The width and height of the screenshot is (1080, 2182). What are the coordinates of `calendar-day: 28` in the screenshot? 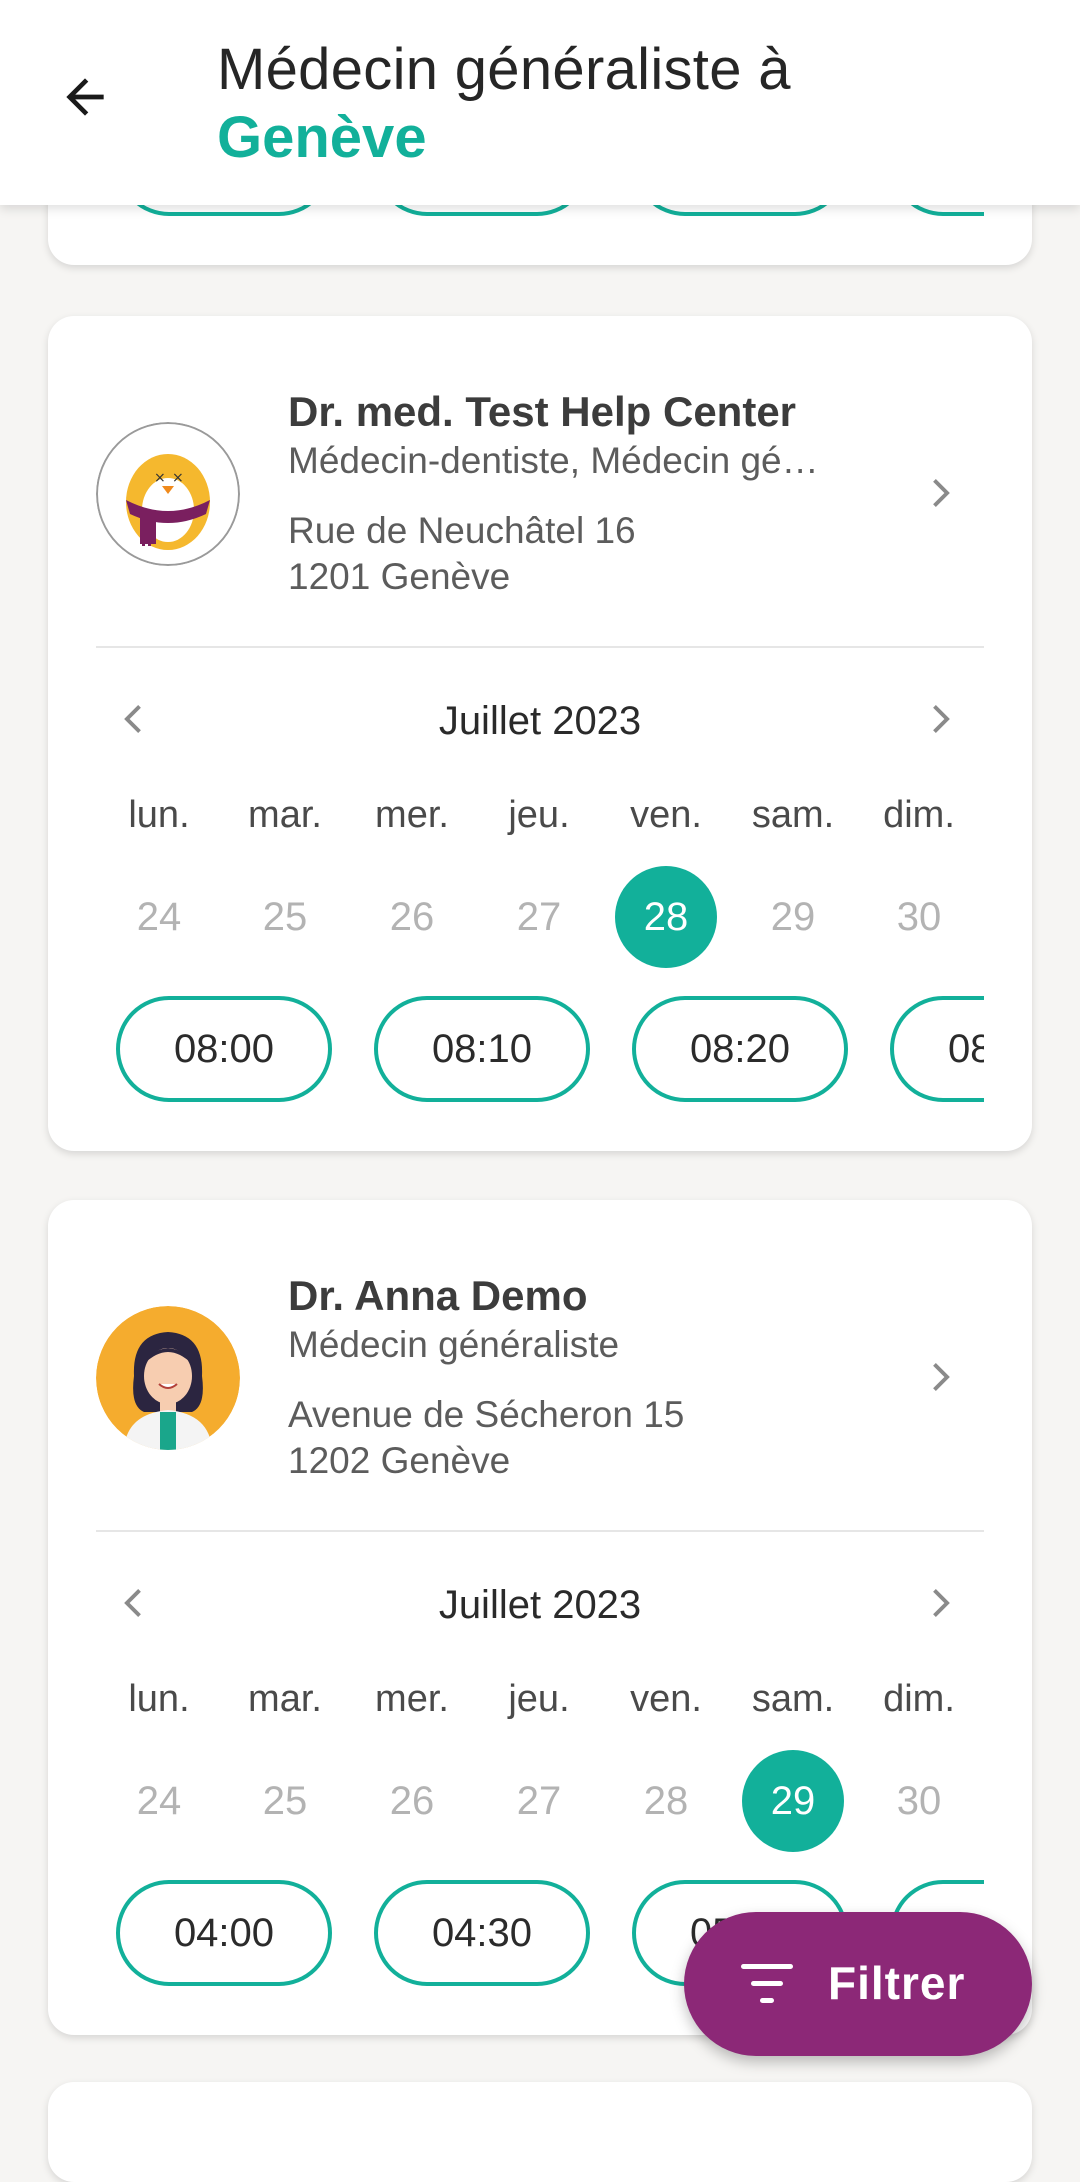 It's located at (666, 1801).